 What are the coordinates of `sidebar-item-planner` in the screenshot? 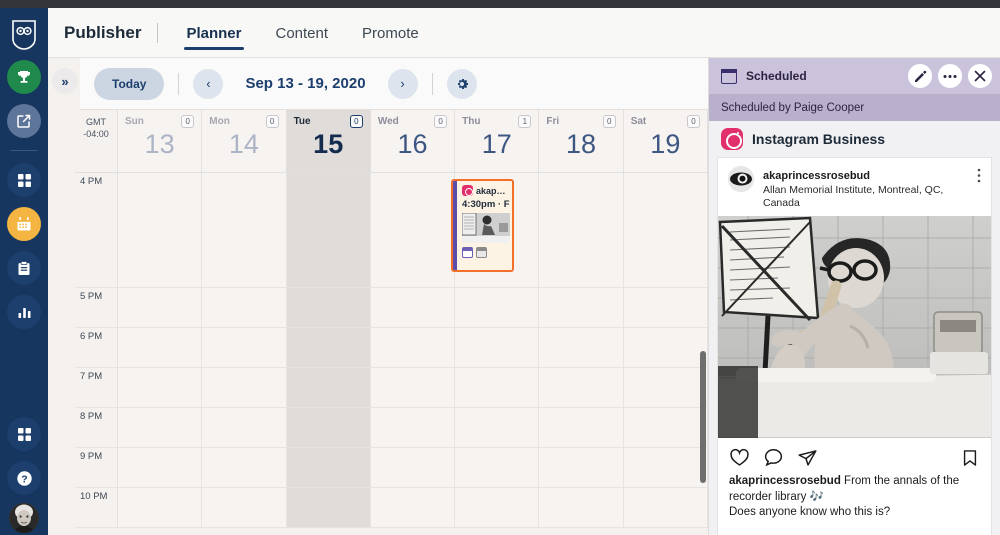 It's located at (24, 224).